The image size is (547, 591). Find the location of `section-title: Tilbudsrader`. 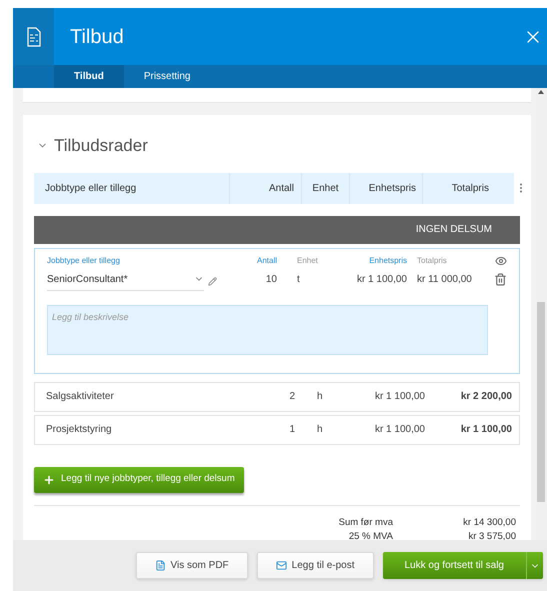

section-title: Tilbudsrader is located at coordinates (101, 146).